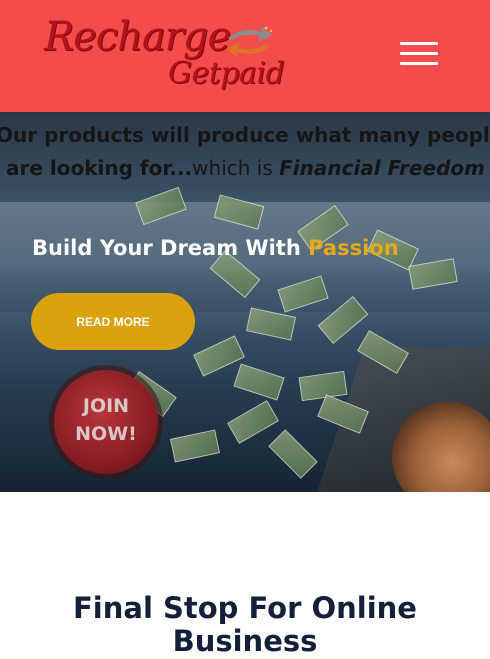 The image size is (490, 659). I want to click on hero-headline: Build Your Dream With Passion, so click(215, 248).